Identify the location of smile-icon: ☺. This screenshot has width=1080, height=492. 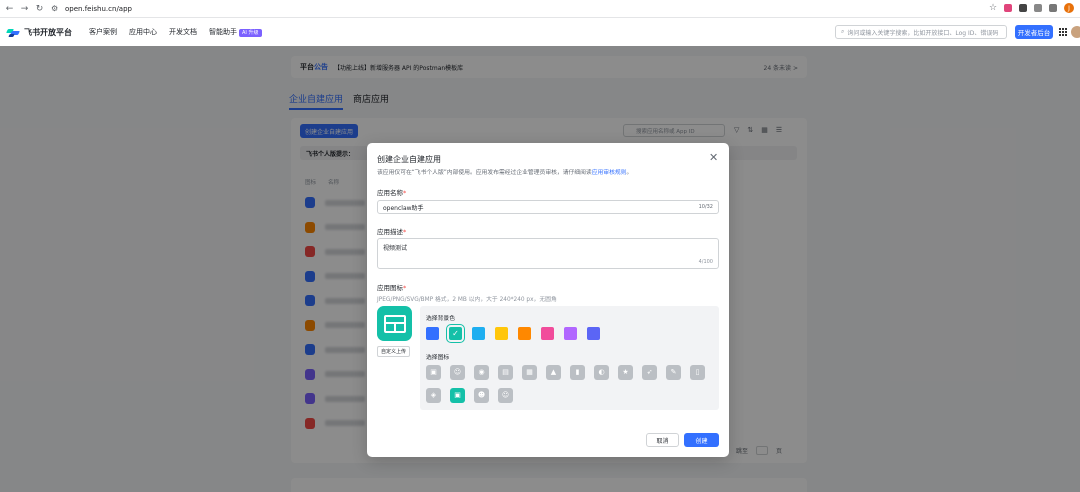
(505, 395).